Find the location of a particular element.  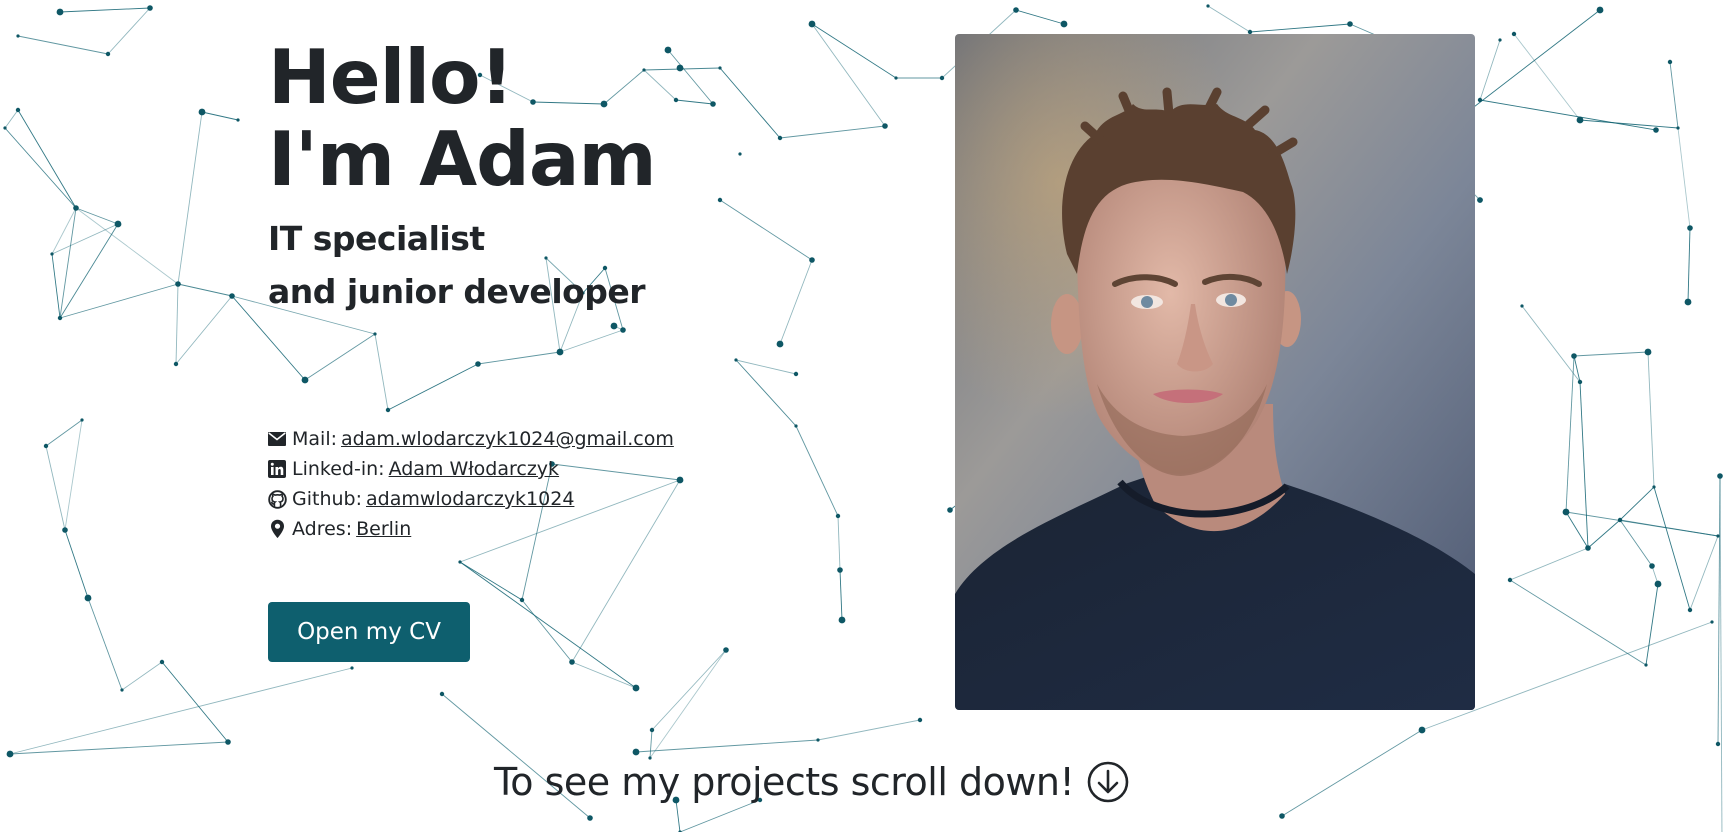

github-link: adamwlodarczyk1024 is located at coordinates (470, 499).